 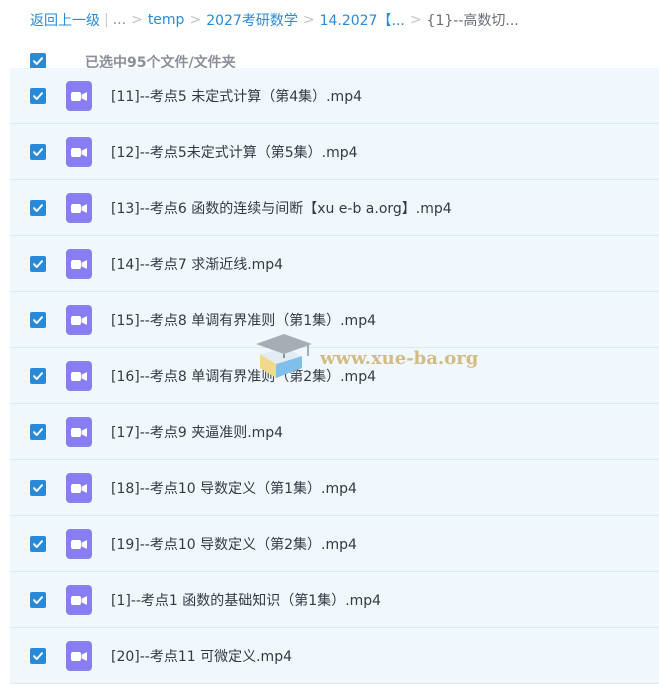 I want to click on file-name: [13]--考点6 函数的连续与间断【xu e-b a.org】.mp4, so click(x=281, y=208).